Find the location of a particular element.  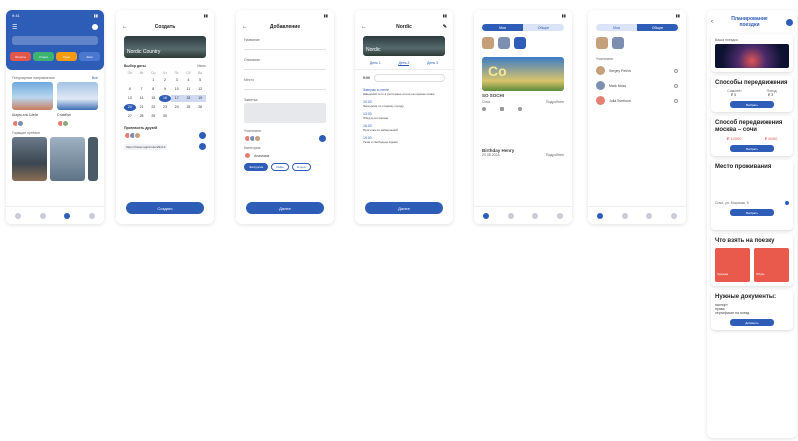

person-row: Mark Moss is located at coordinates (637, 85).